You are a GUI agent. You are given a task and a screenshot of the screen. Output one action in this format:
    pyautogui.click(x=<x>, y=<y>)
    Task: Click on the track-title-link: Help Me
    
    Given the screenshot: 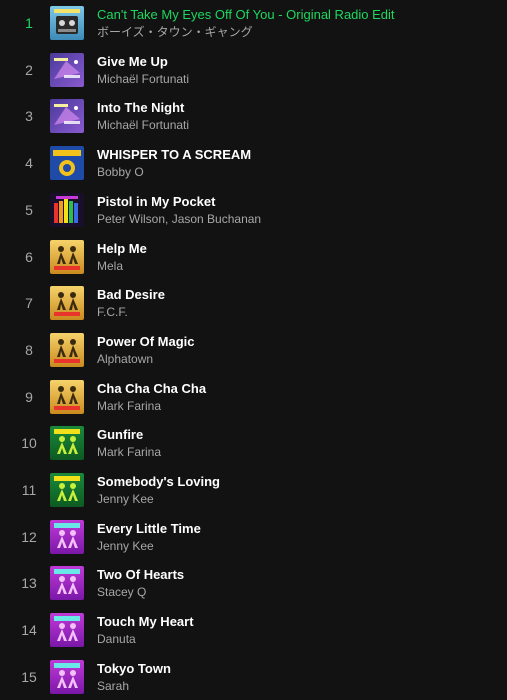 What is the action you would take?
    pyautogui.click(x=298, y=249)
    